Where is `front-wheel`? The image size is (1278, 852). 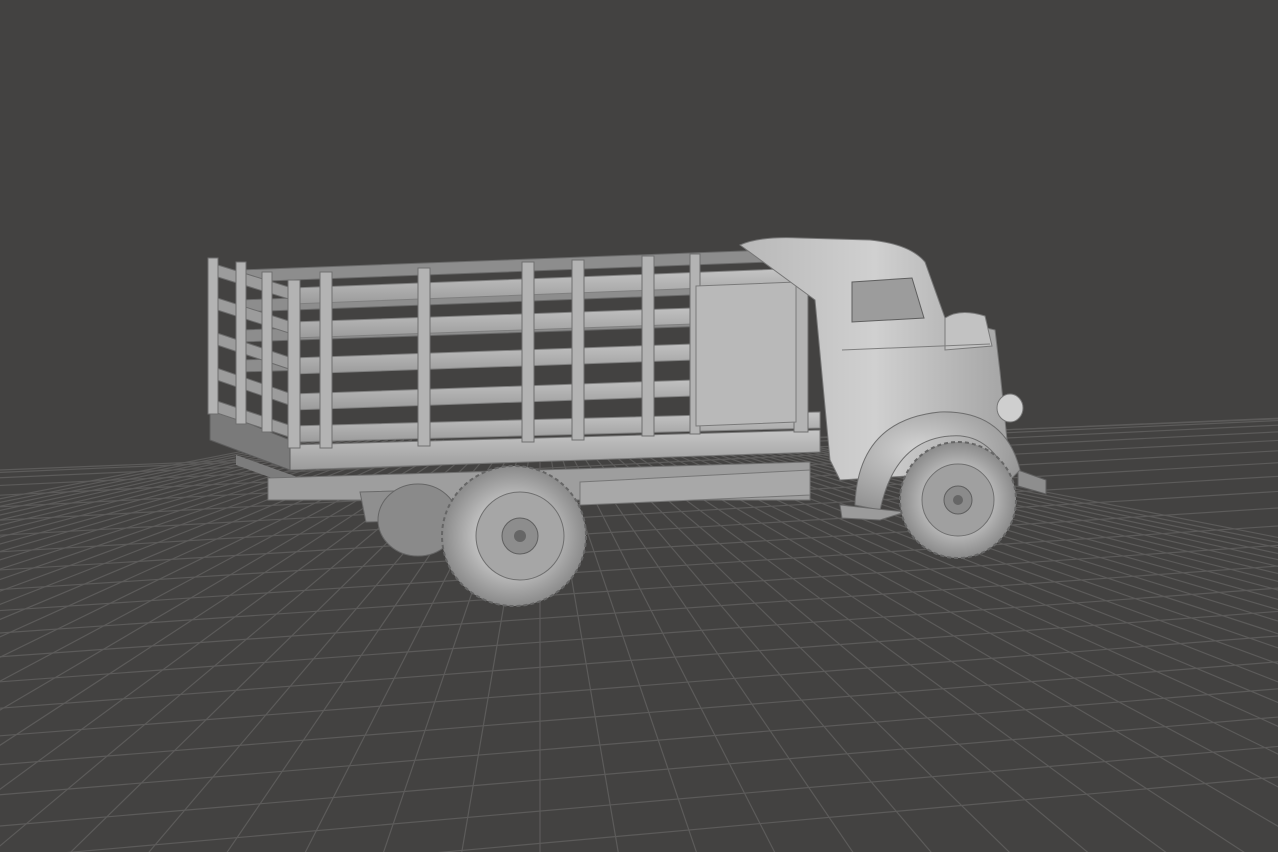 front-wheel is located at coordinates (958, 500).